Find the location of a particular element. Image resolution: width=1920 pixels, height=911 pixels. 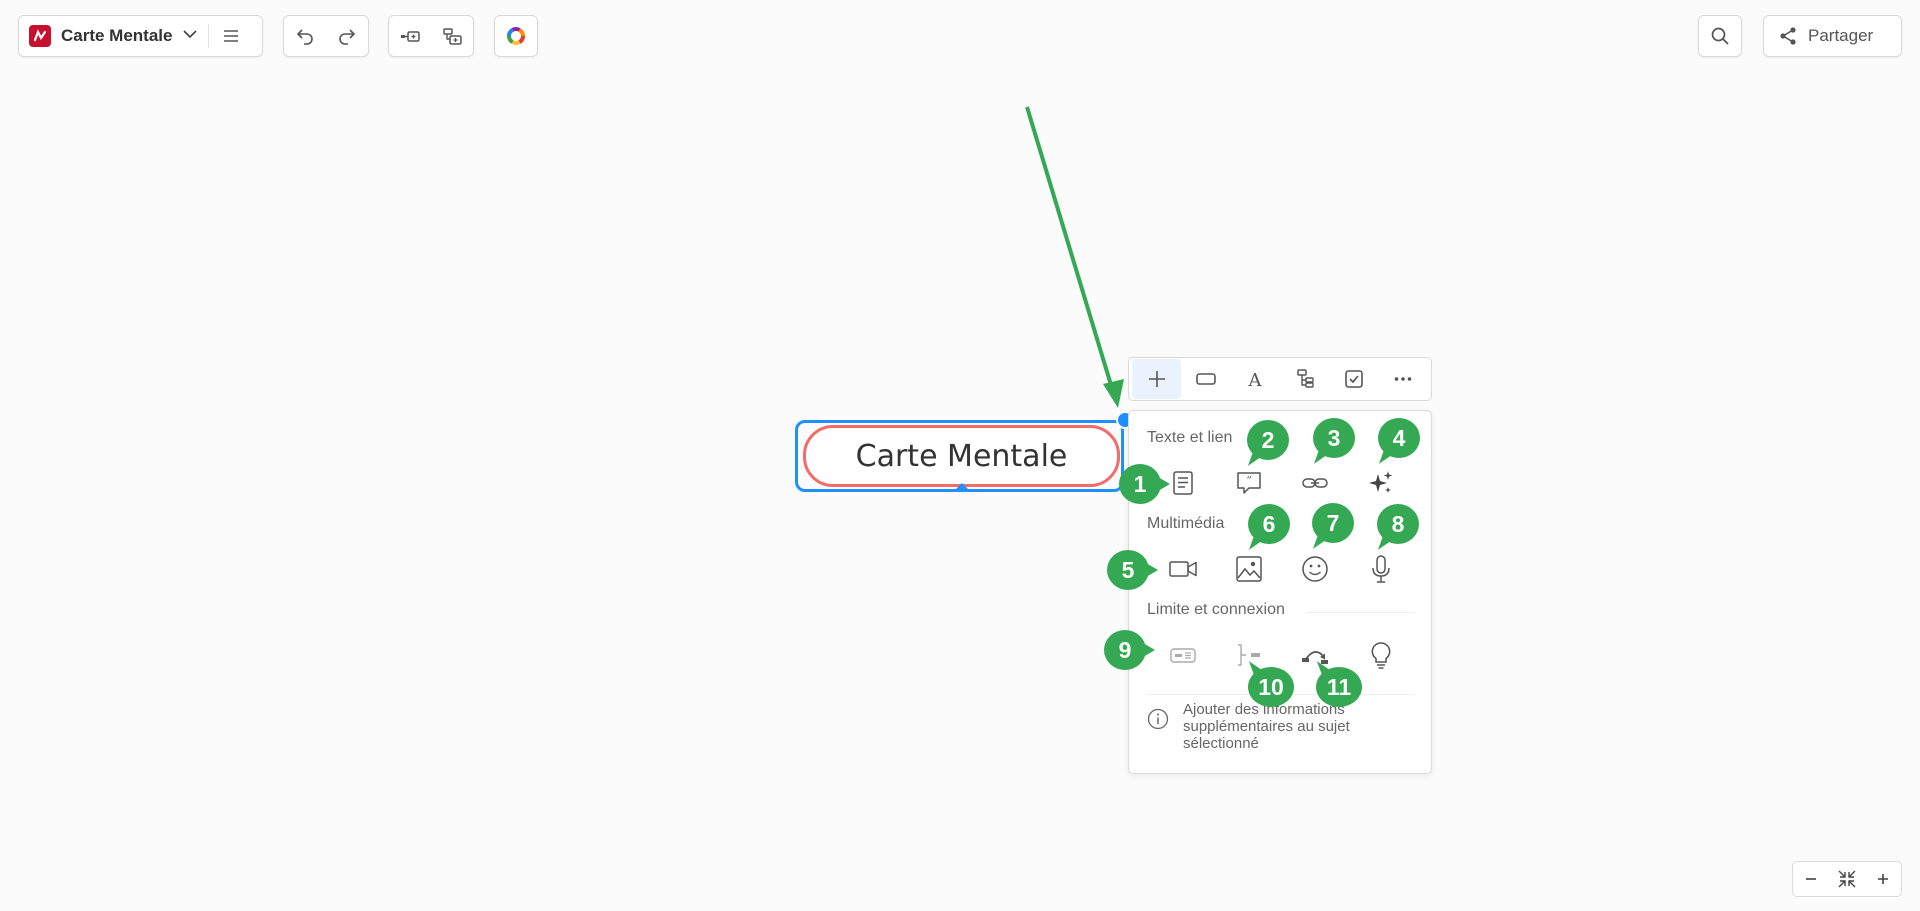

tab-structure is located at coordinates (1304, 379).